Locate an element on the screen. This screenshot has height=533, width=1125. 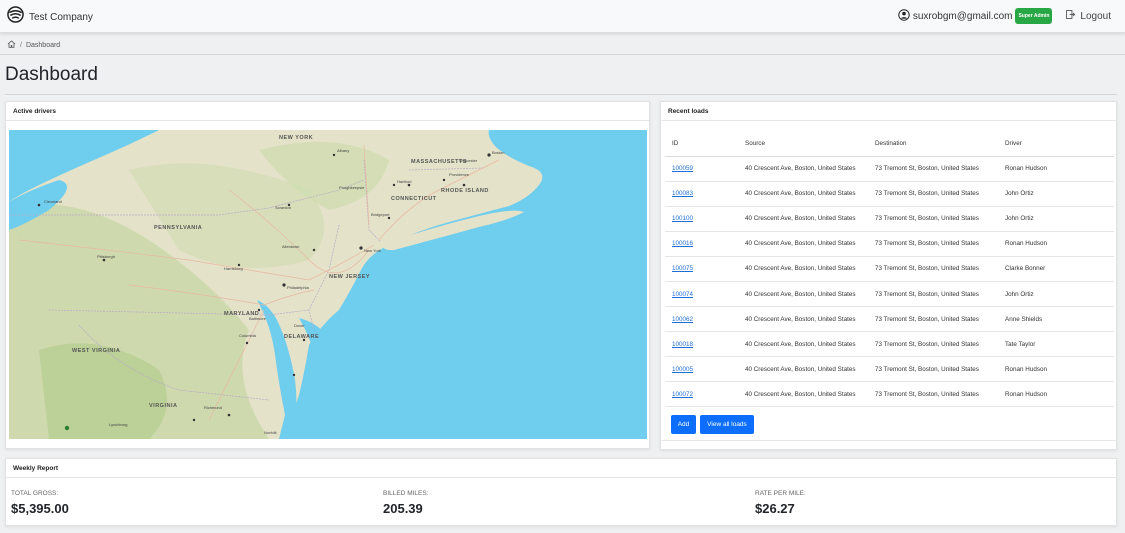
column-header-destination: Destination is located at coordinates (933, 144).